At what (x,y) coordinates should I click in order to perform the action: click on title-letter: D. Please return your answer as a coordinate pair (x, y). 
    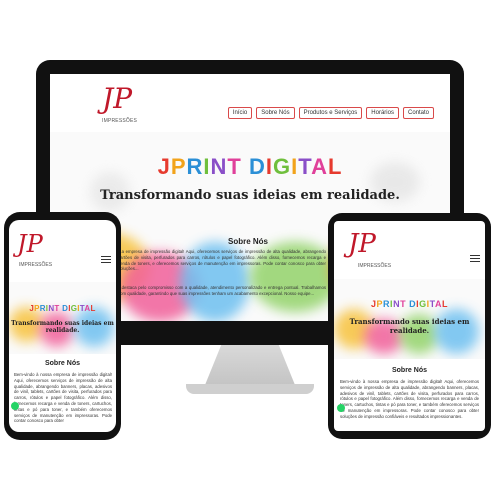
    Looking at the image, I should click on (257, 166).